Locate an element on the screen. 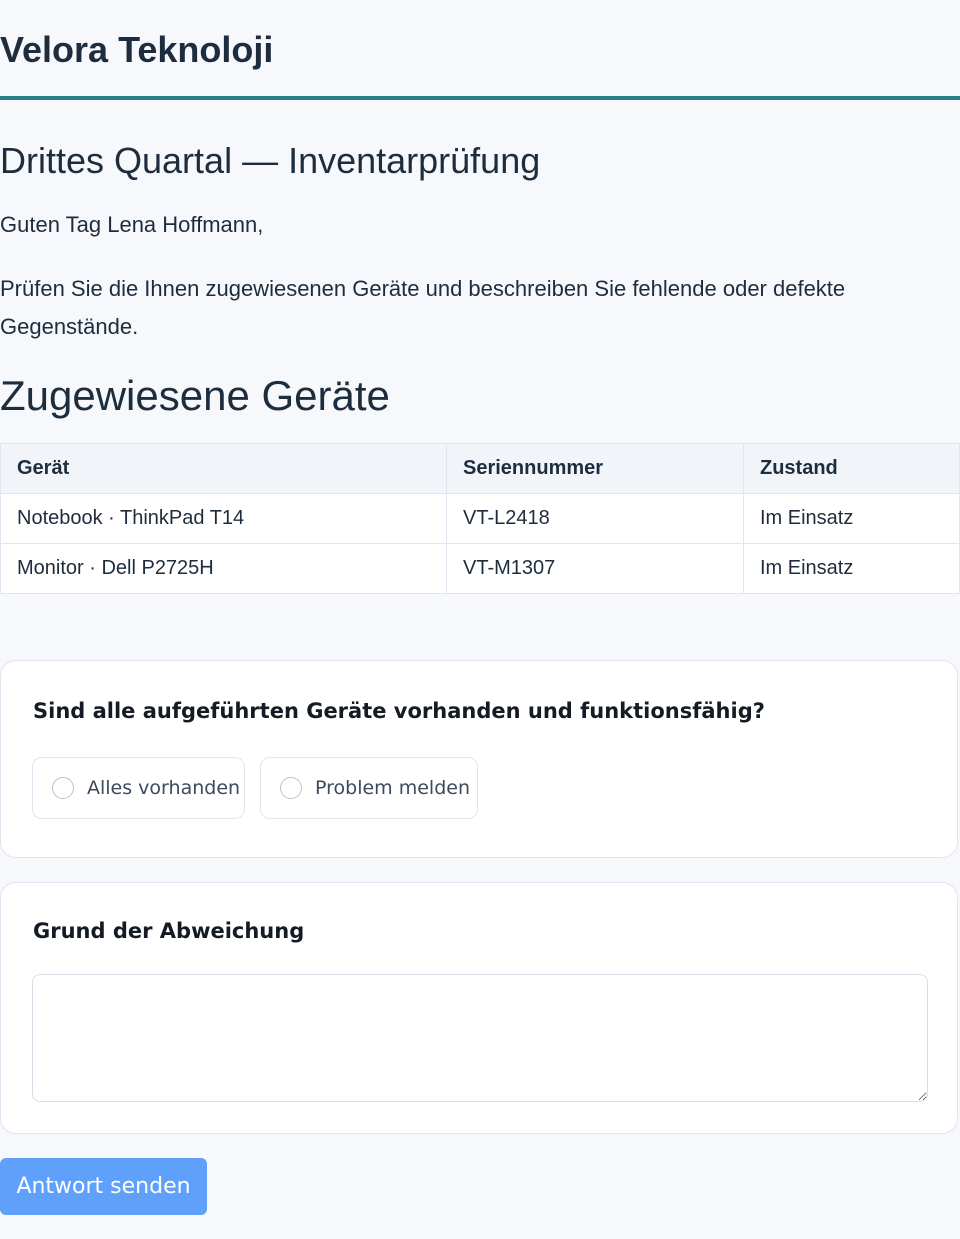 This screenshot has width=960, height=1239. serial-number-cell: VT-M1307 is located at coordinates (595, 568).